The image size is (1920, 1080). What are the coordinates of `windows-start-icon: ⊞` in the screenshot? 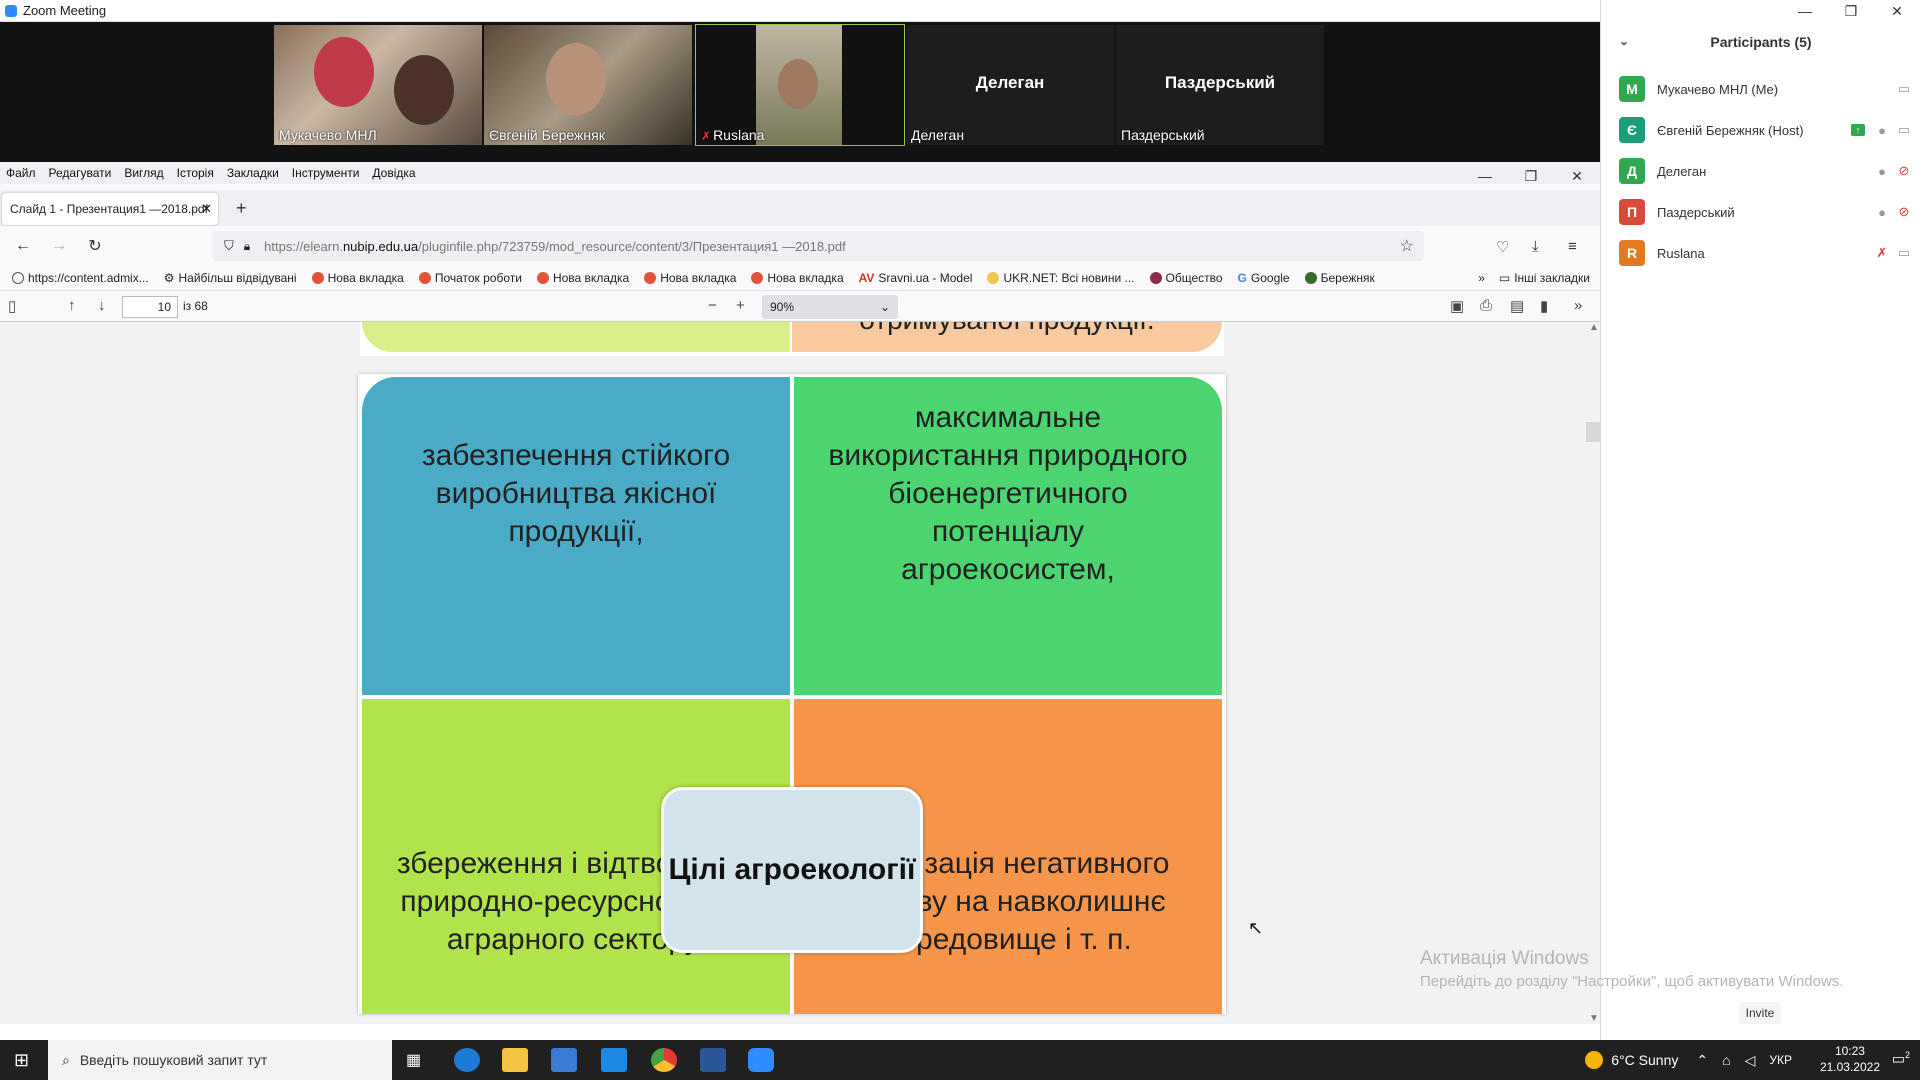 It's located at (21, 1060).